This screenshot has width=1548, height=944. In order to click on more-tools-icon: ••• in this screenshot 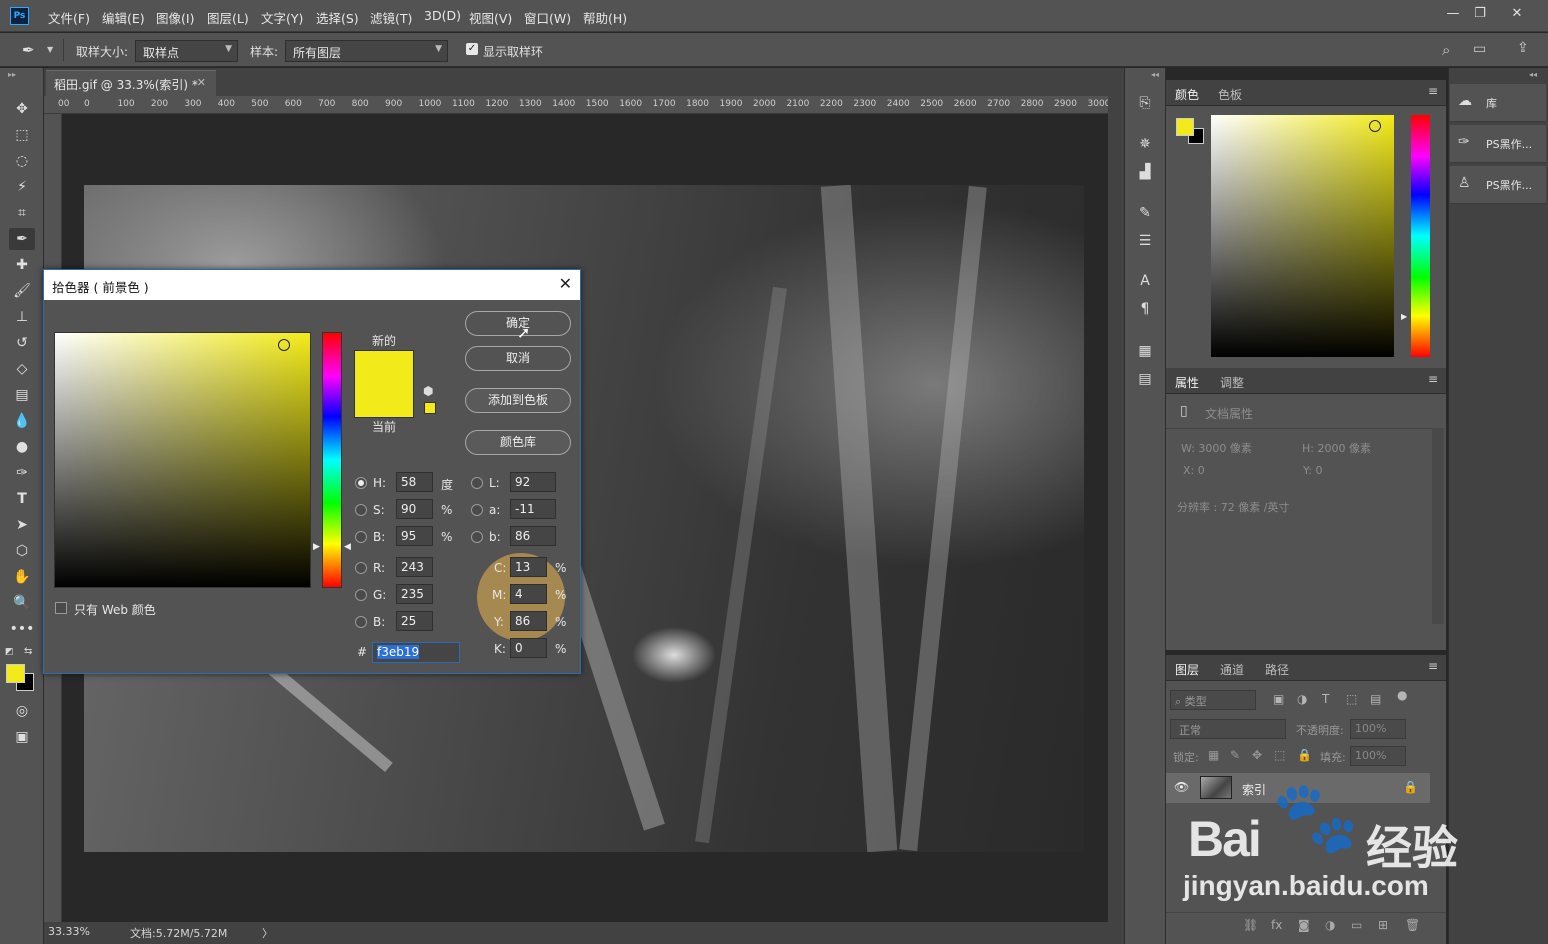, I will do `click(22, 629)`.